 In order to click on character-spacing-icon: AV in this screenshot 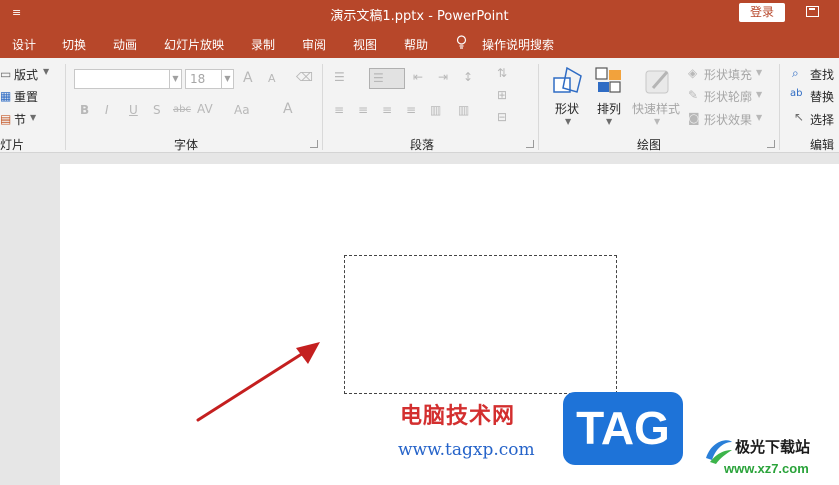, I will do `click(205, 109)`.